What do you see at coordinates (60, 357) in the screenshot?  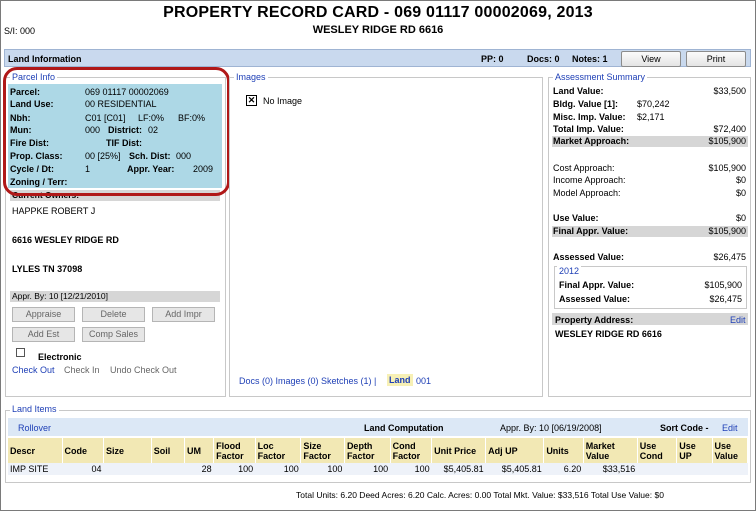 I see `electronic-label: Electronic` at bounding box center [60, 357].